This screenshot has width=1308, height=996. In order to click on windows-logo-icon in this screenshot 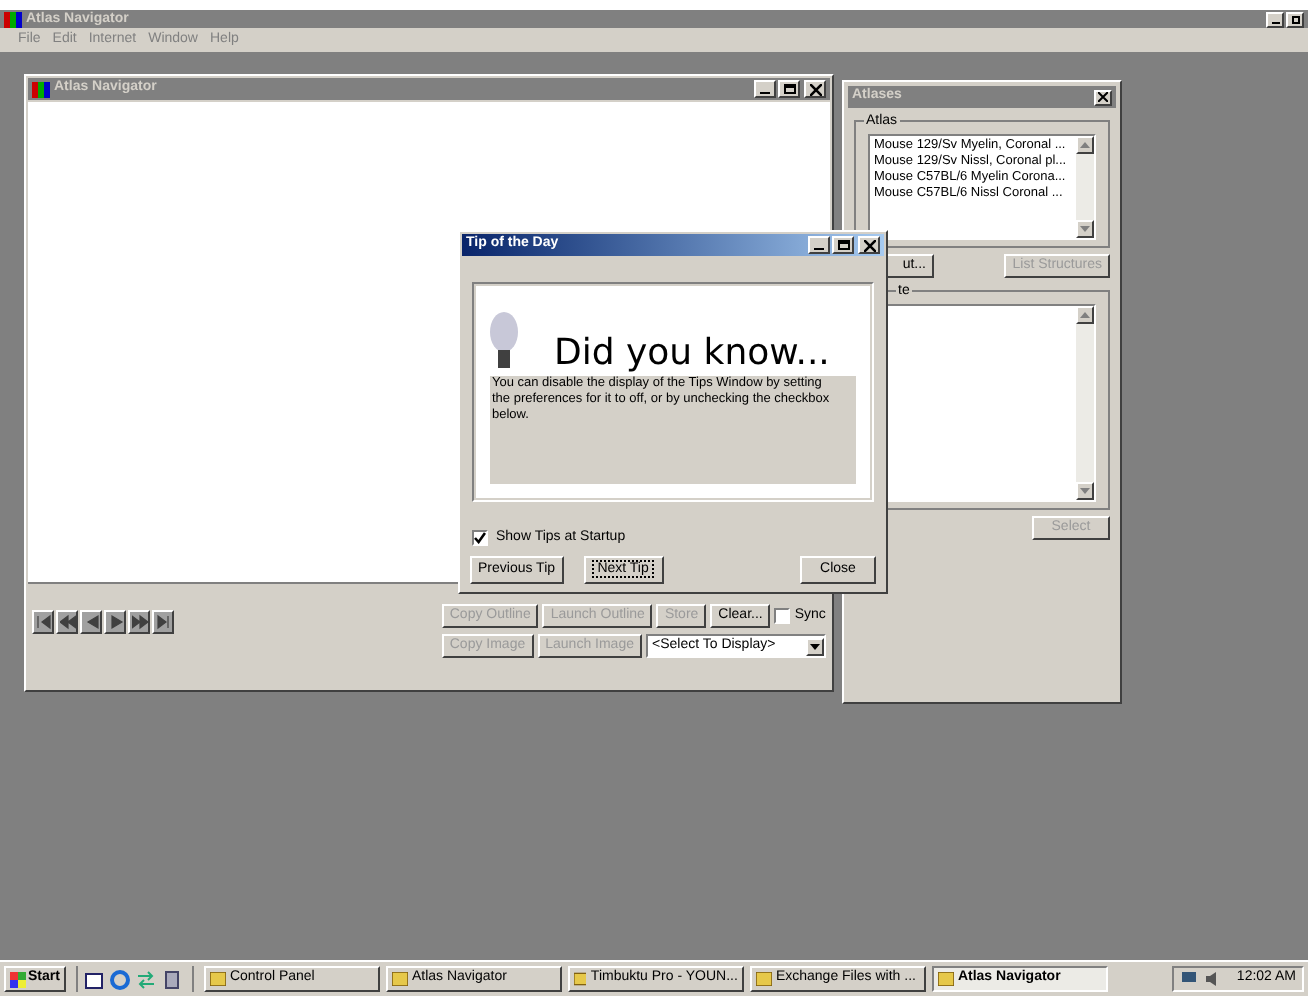, I will do `click(18, 979)`.